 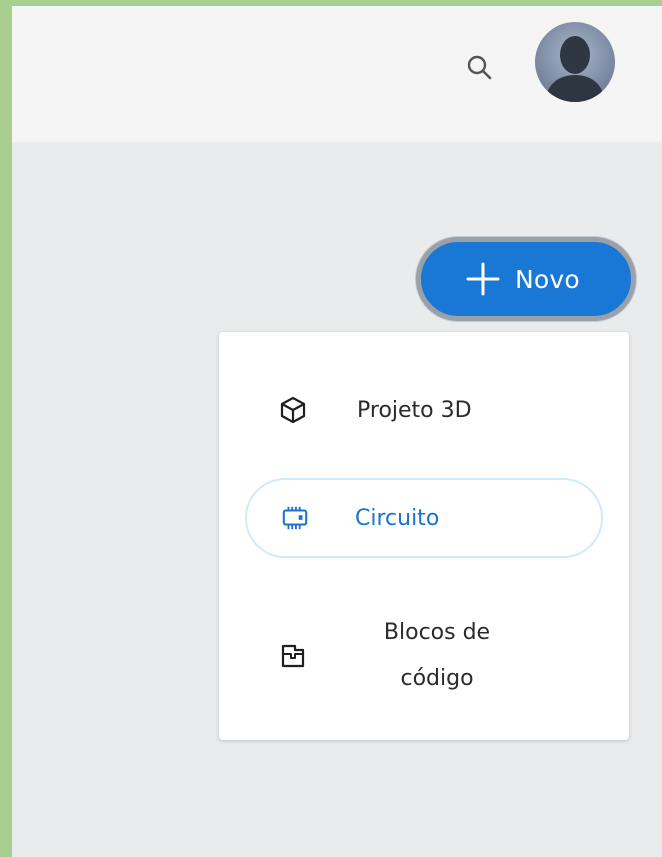 I want to click on search-icon, so click(x=479, y=67).